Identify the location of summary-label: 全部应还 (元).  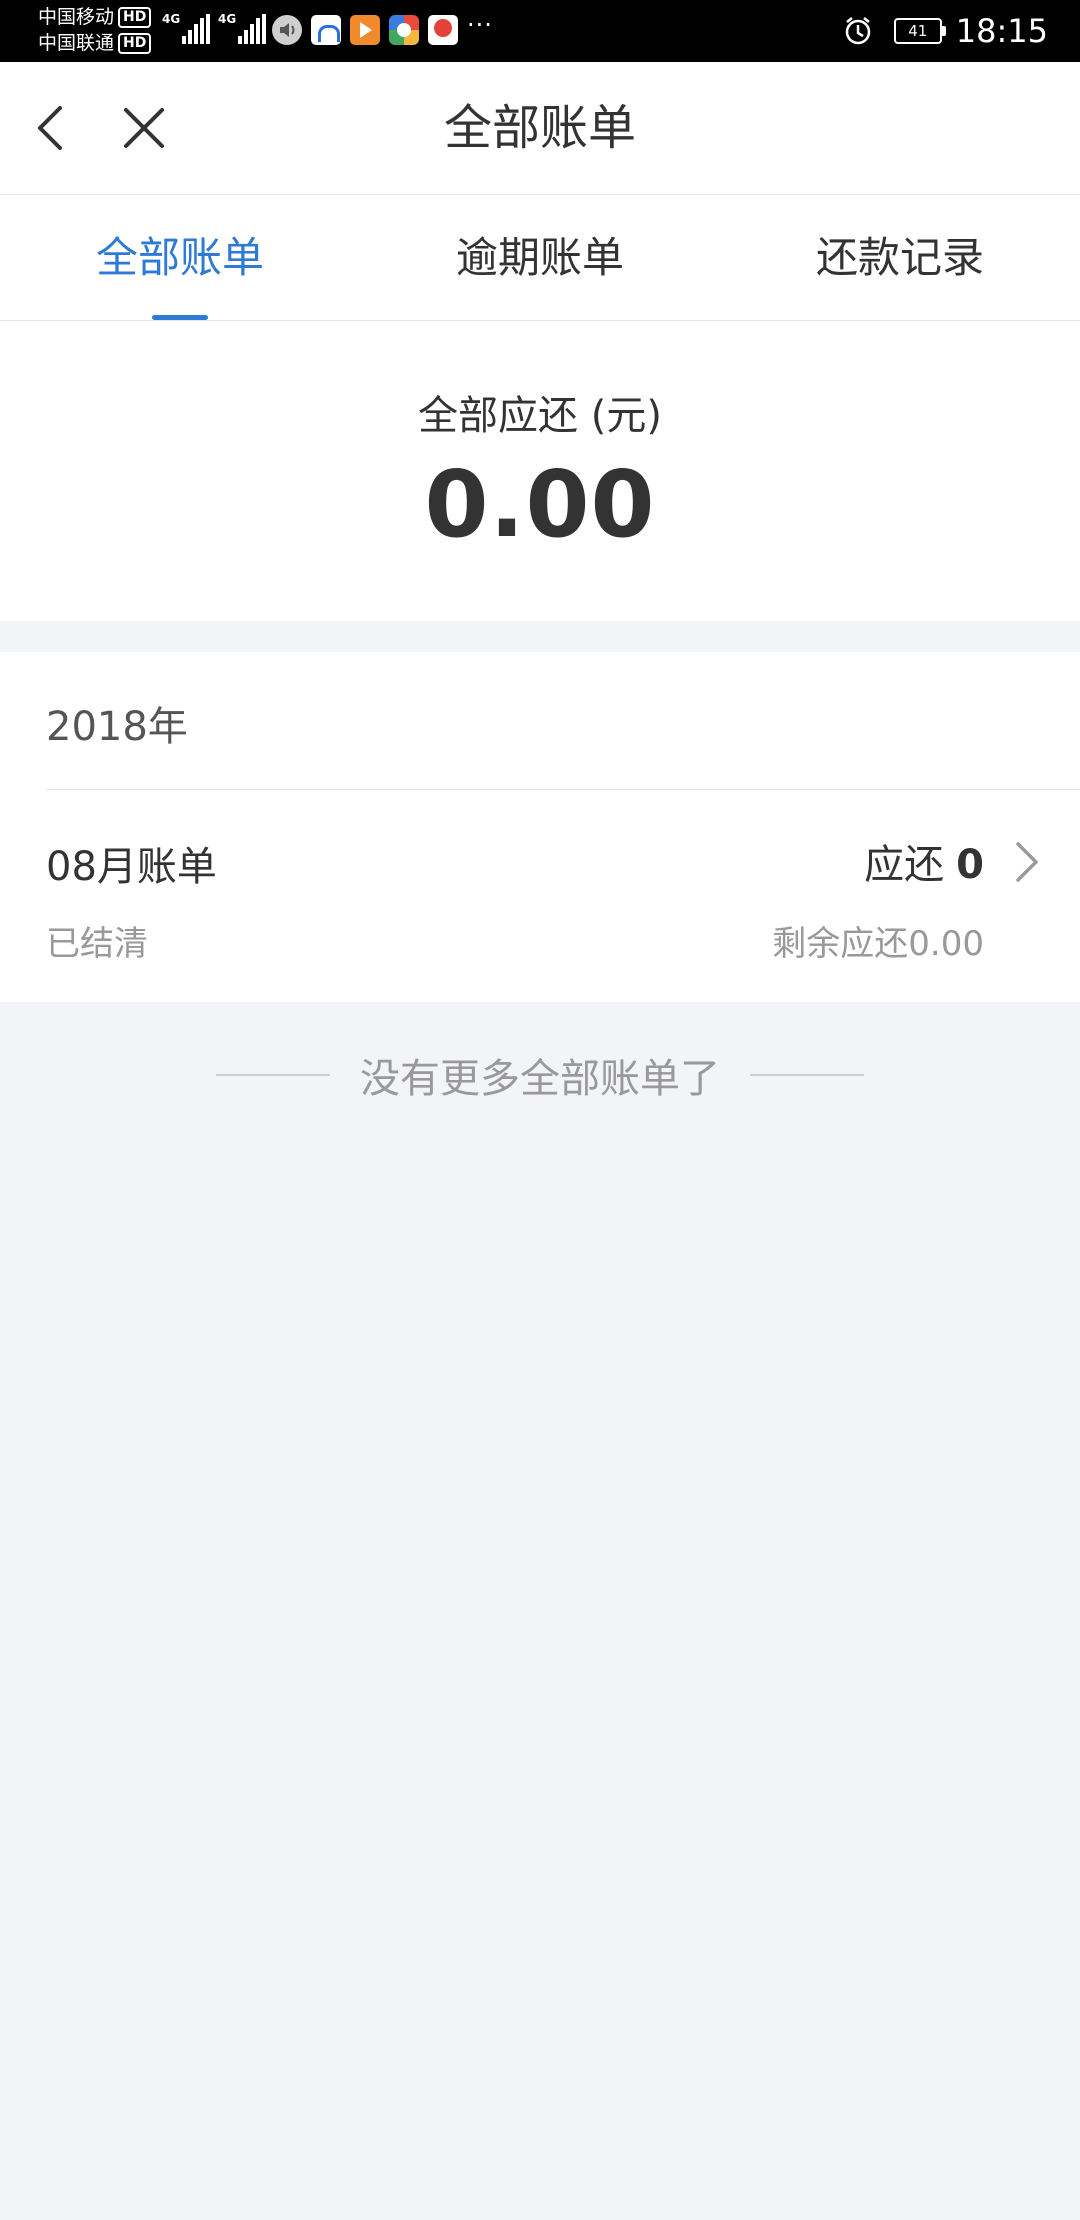
(540, 416).